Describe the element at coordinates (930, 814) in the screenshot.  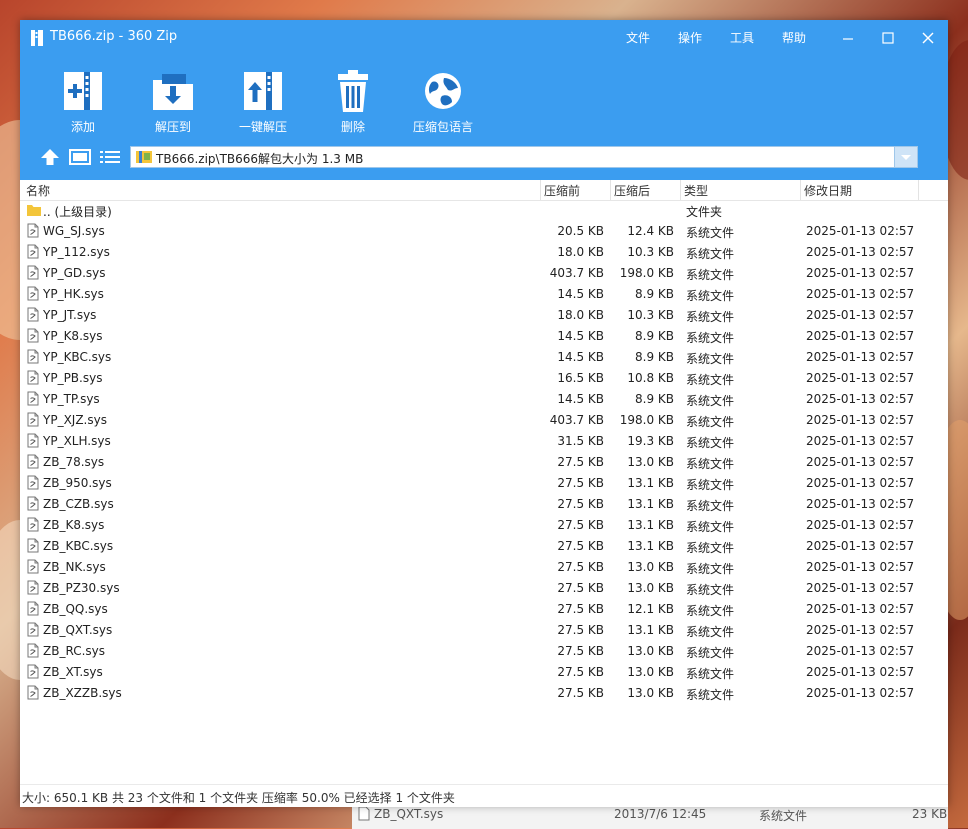
I see `background-file-size: 23 KB` at that location.